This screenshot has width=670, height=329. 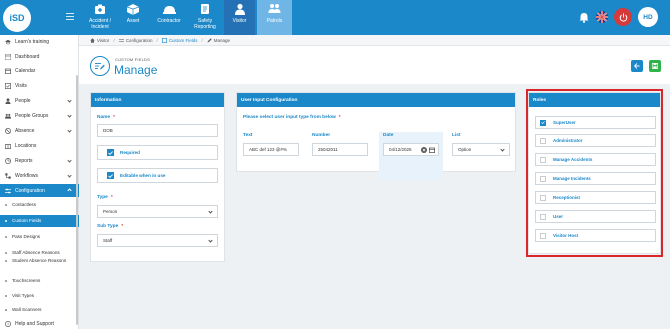 What do you see at coordinates (21, 86) in the screenshot?
I see `sidebar-item-label: Visits` at bounding box center [21, 86].